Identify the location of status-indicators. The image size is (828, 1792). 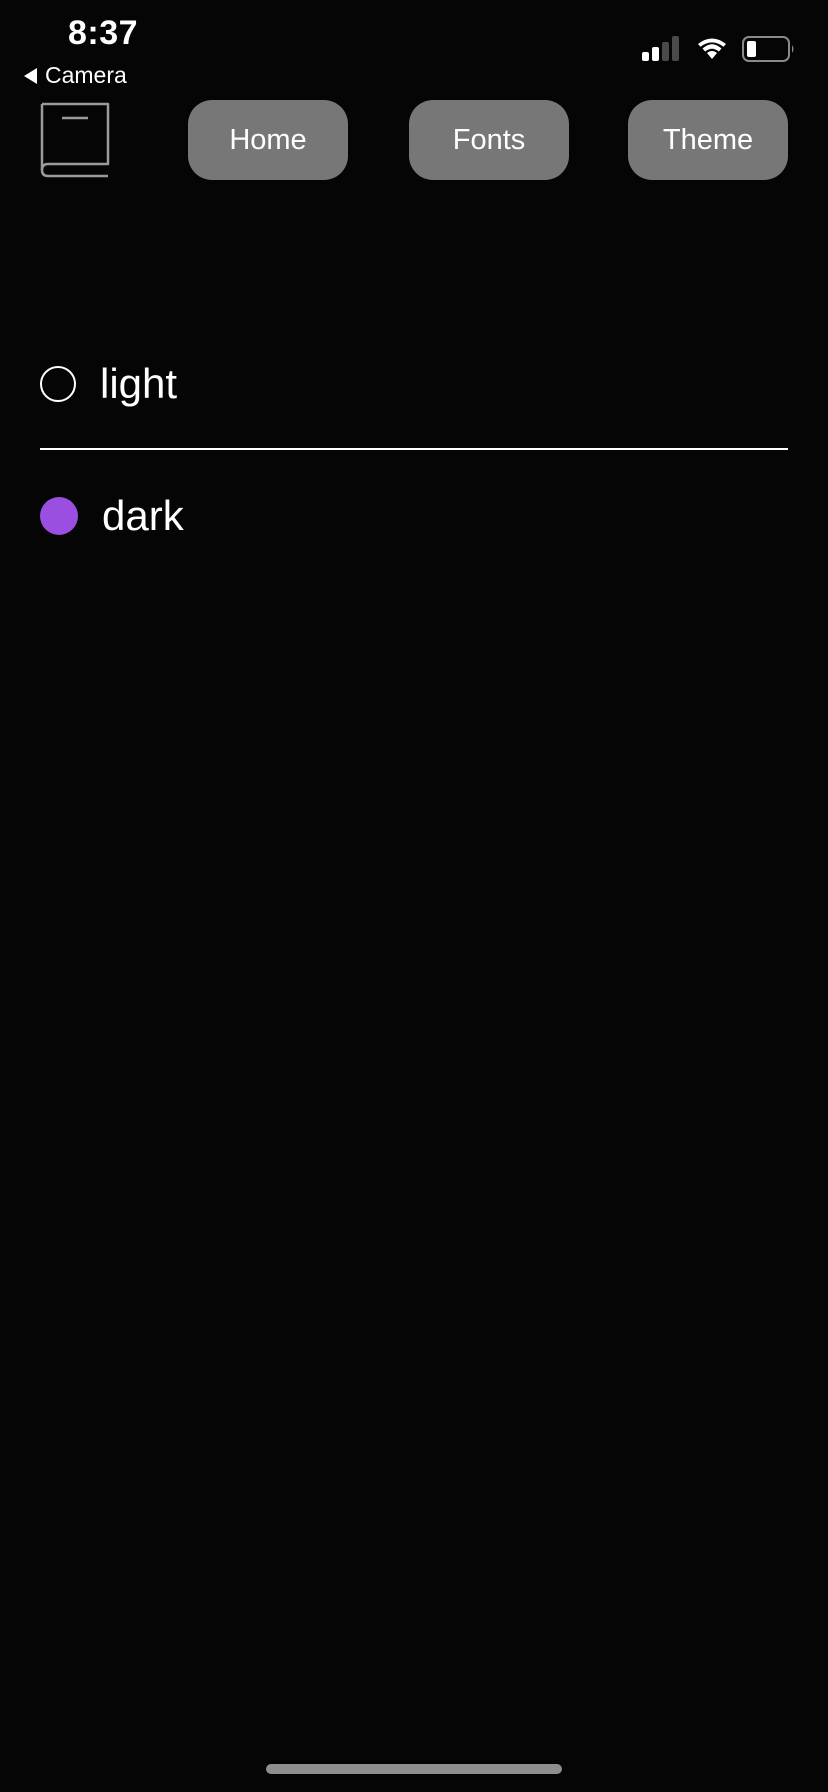
(719, 49).